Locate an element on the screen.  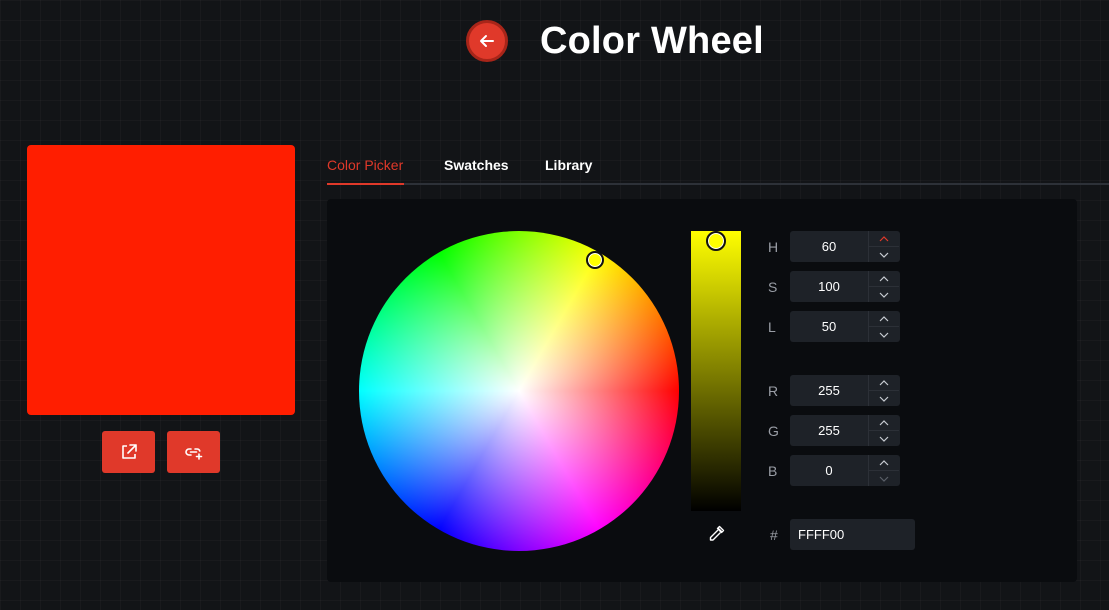
saturation-input: 100 is located at coordinates (845, 286).